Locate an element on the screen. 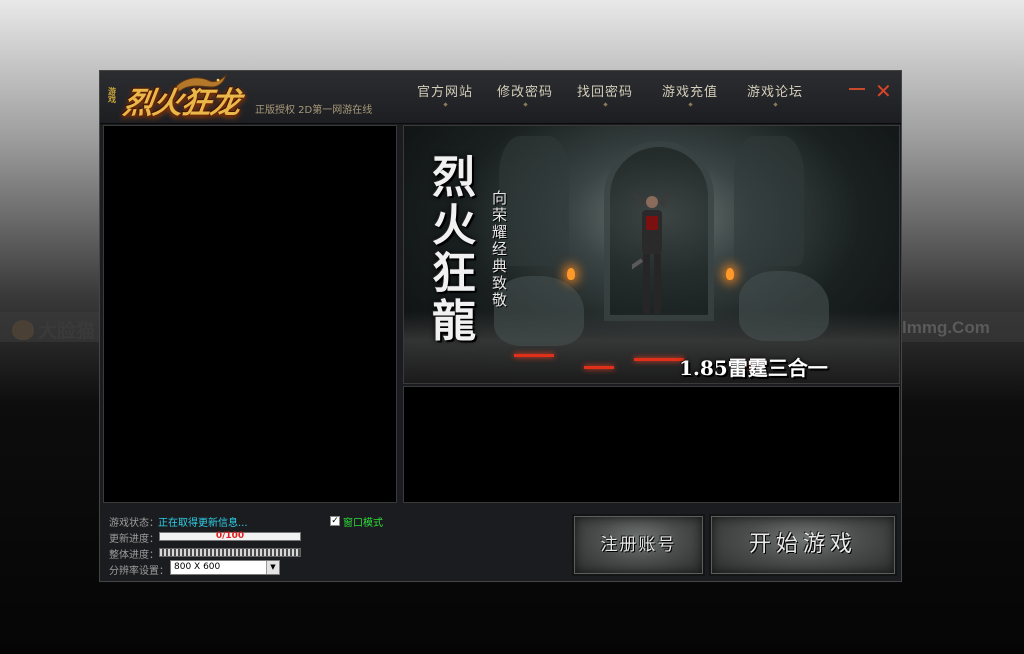 The width and height of the screenshot is (1024, 654). watermark-left-text: 大脸猫 is located at coordinates (67, 331).